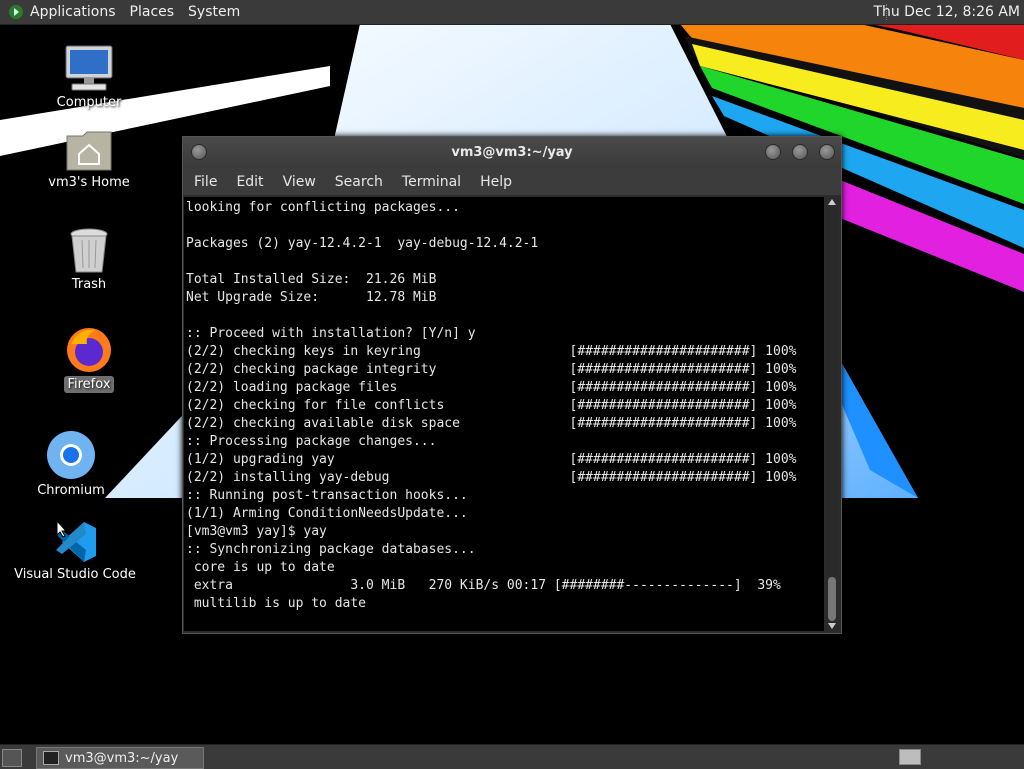 Image resolution: width=1024 pixels, height=769 pixels. Describe the element at coordinates (299, 182) in the screenshot. I see `menu-view: View` at that location.